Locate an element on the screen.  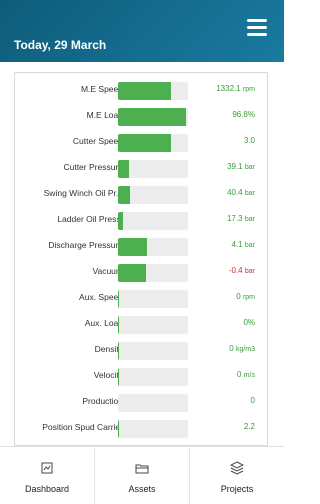
metric-value-number: 96.8% is located at coordinates (243, 114).